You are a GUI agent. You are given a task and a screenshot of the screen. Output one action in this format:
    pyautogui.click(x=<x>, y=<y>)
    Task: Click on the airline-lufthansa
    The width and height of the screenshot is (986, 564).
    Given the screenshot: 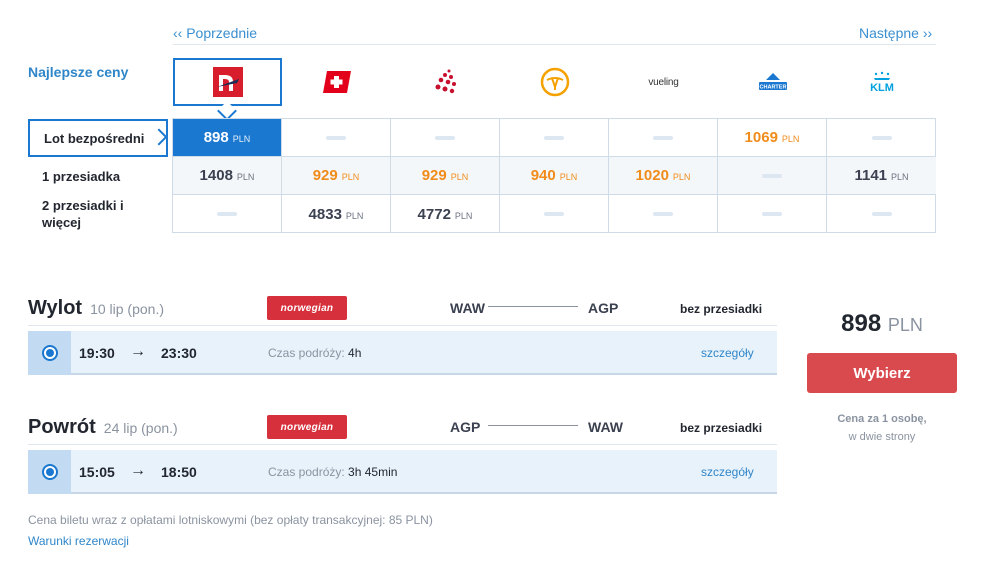 What is the action you would take?
    pyautogui.click(x=554, y=82)
    